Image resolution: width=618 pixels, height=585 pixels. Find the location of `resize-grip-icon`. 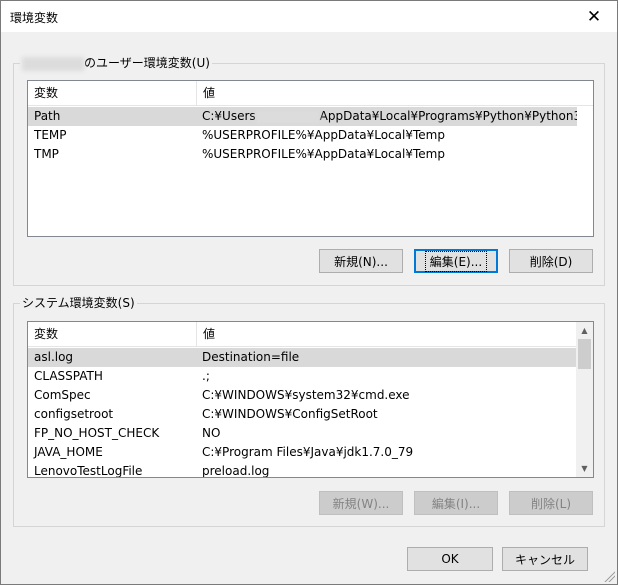

resize-grip-icon is located at coordinates (609, 576).